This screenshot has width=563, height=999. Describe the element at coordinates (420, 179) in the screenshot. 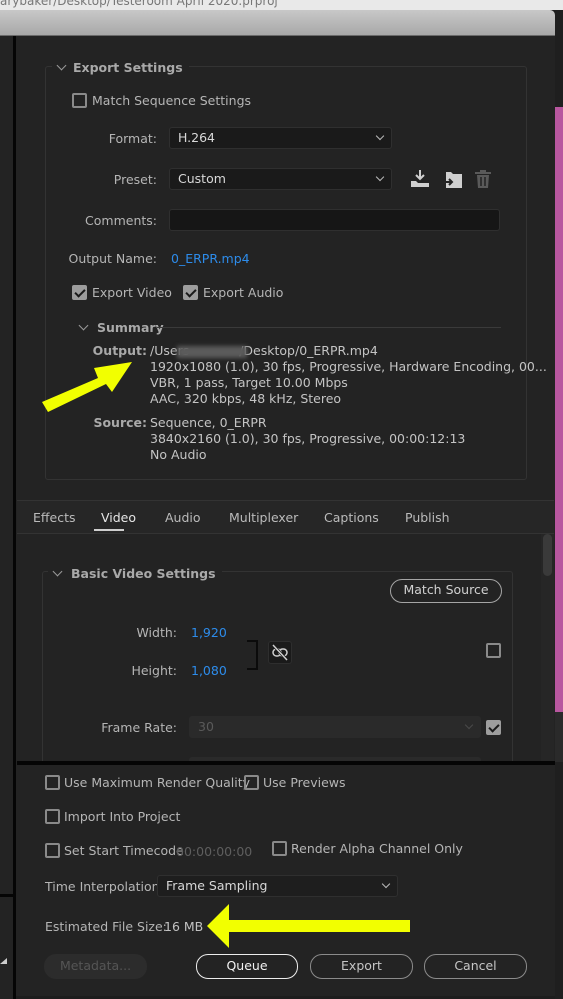

I see `save-preset-icon` at that location.